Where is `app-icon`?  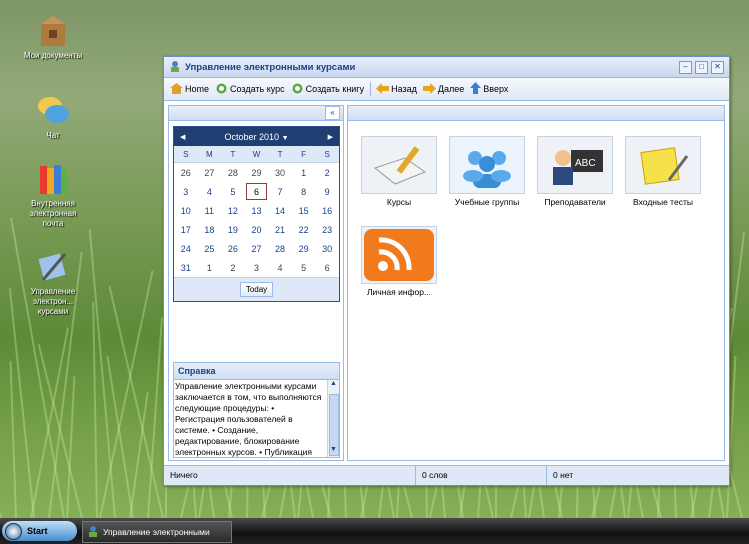
app-icon is located at coordinates (93, 532).